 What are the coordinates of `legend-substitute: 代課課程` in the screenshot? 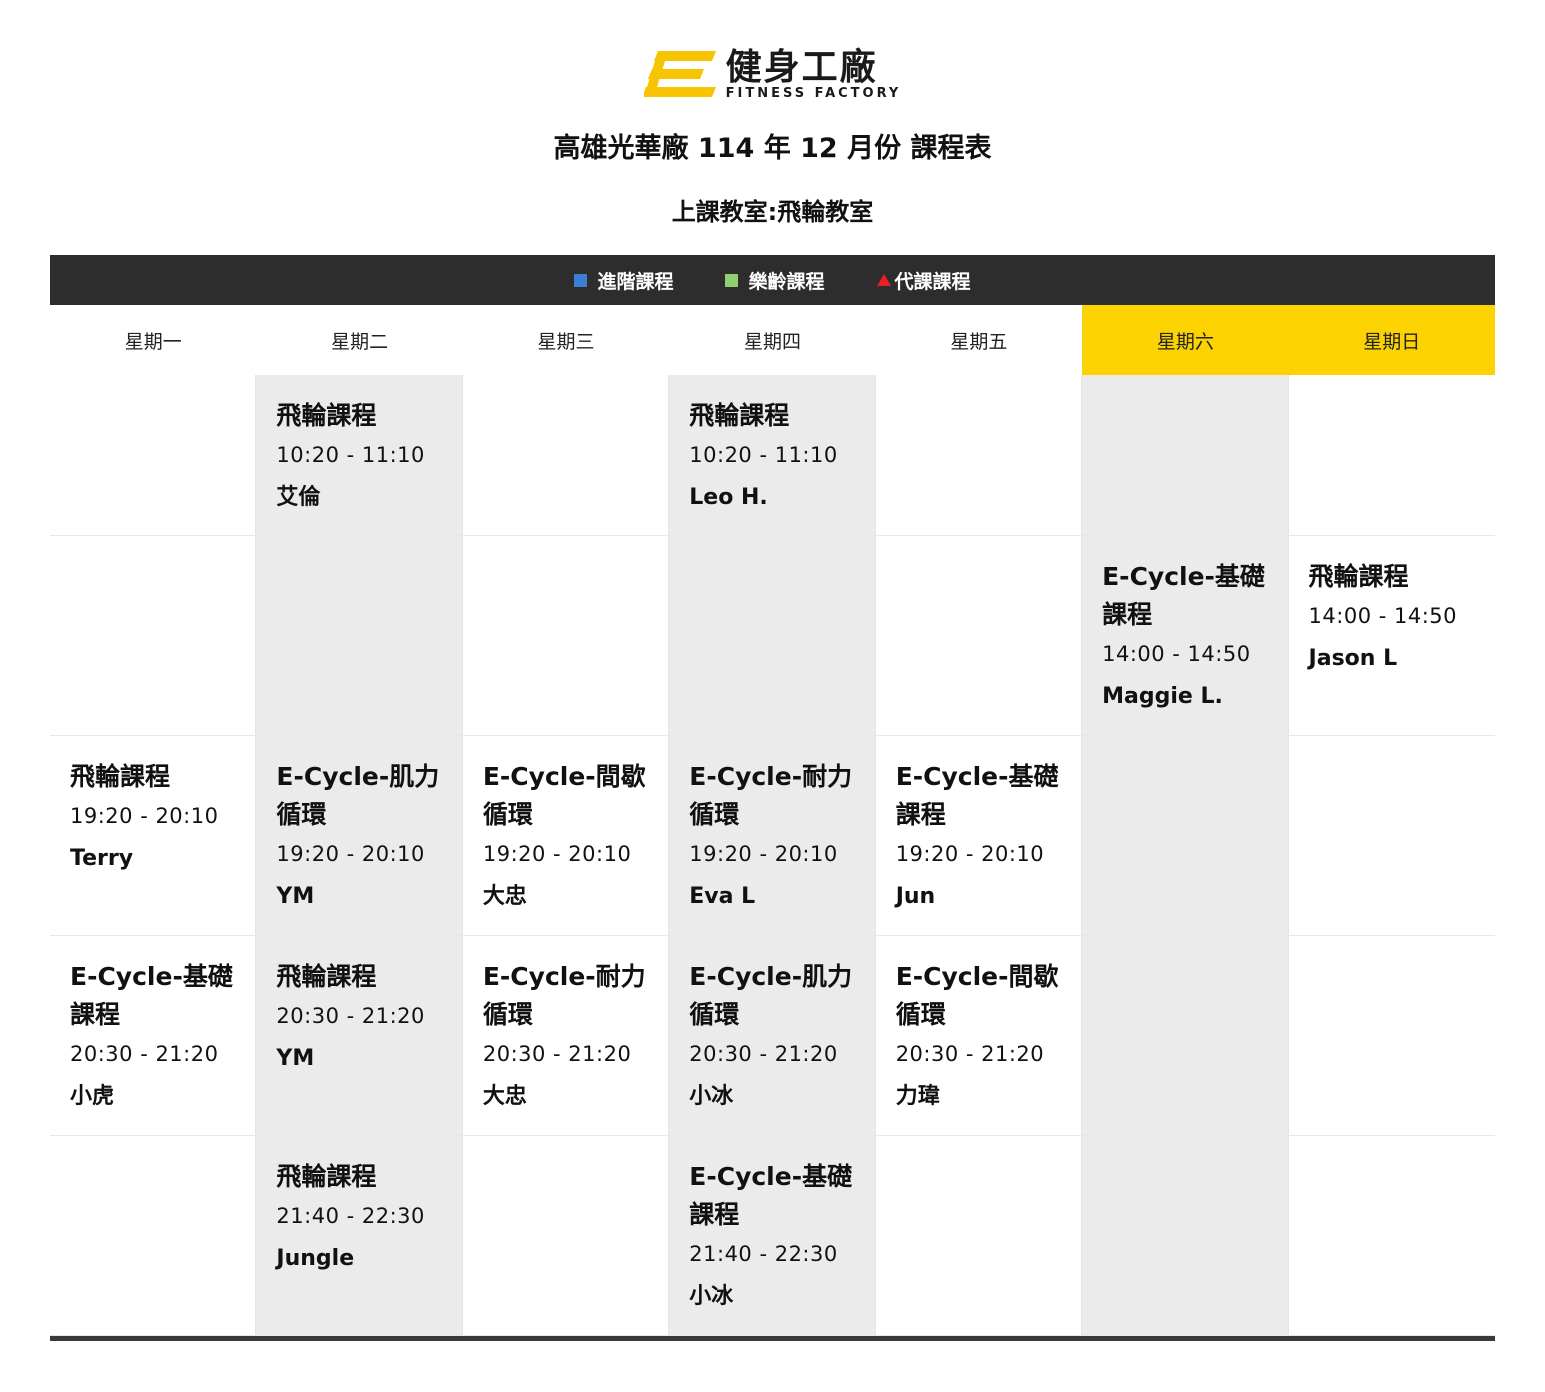 It's located at (923, 280).